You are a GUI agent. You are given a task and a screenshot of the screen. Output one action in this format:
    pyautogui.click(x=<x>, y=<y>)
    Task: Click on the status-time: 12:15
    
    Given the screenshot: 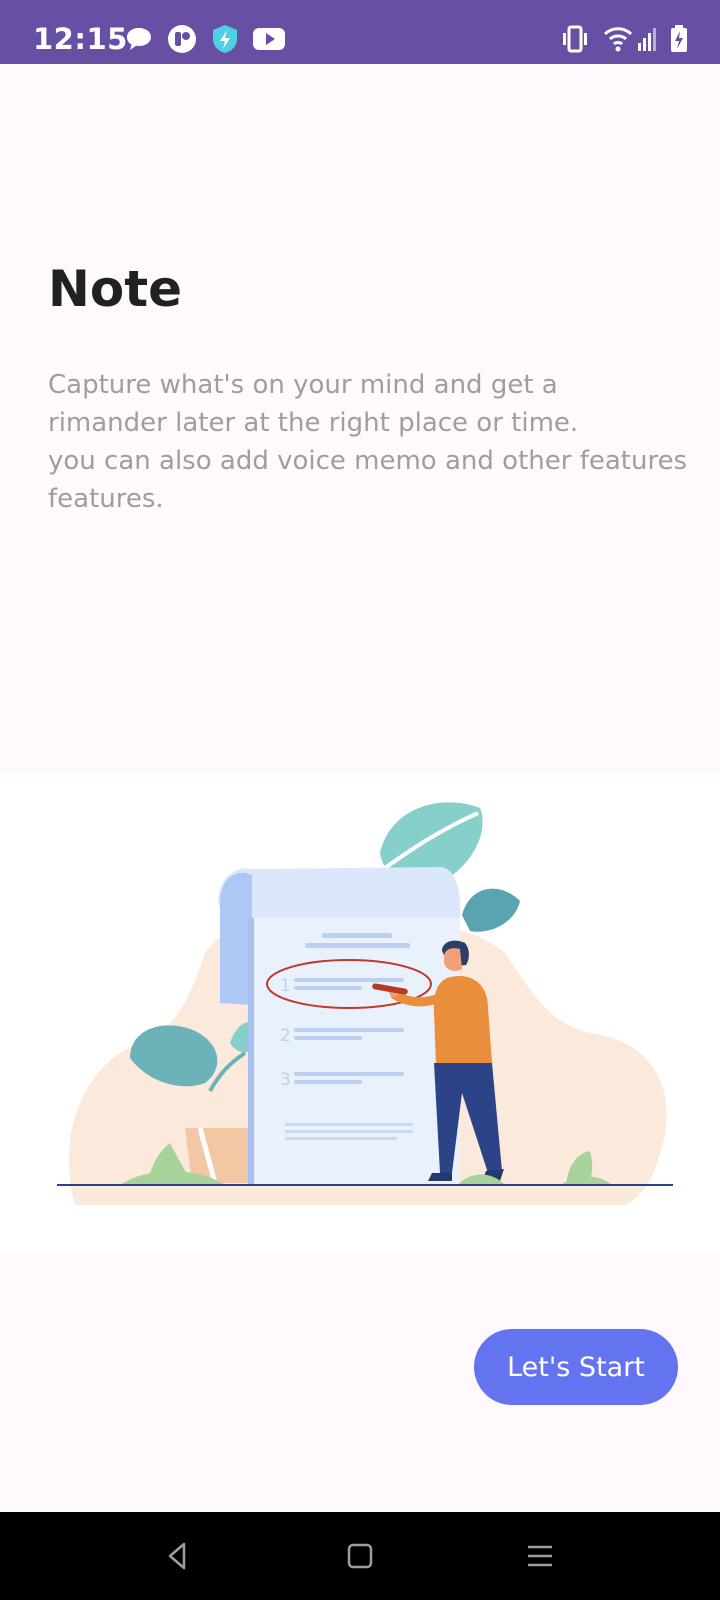 What is the action you would take?
    pyautogui.click(x=80, y=39)
    